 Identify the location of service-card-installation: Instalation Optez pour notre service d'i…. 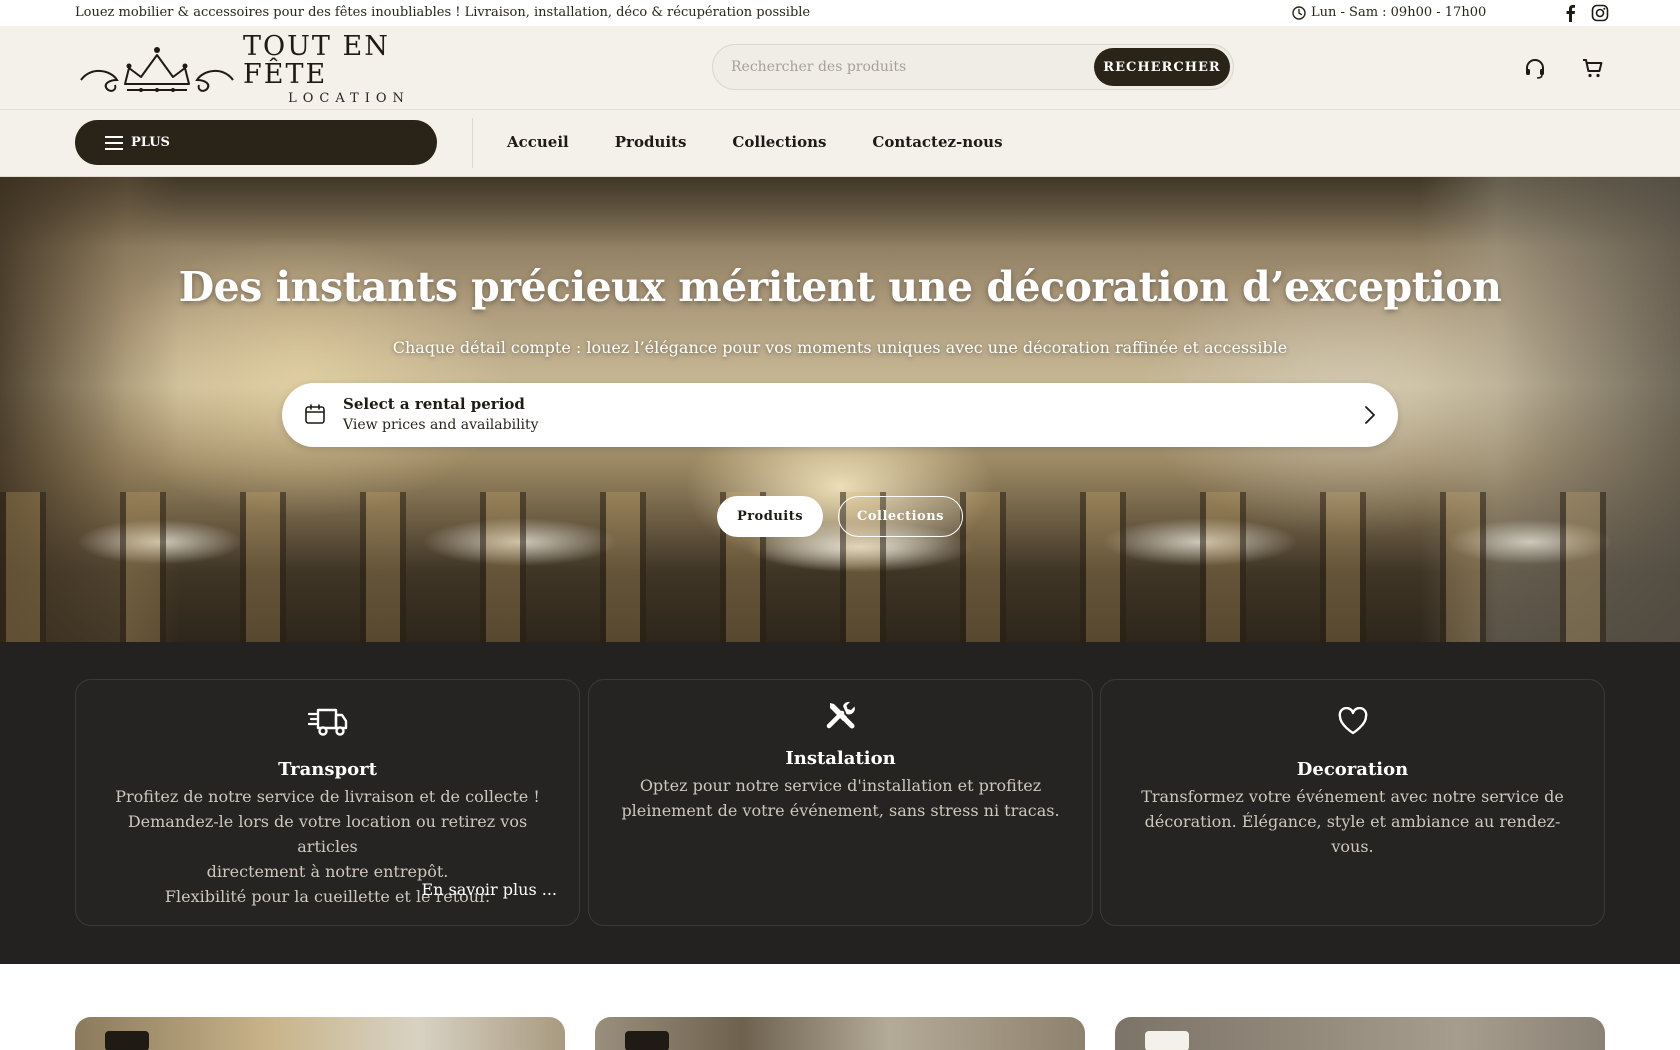
(840, 802).